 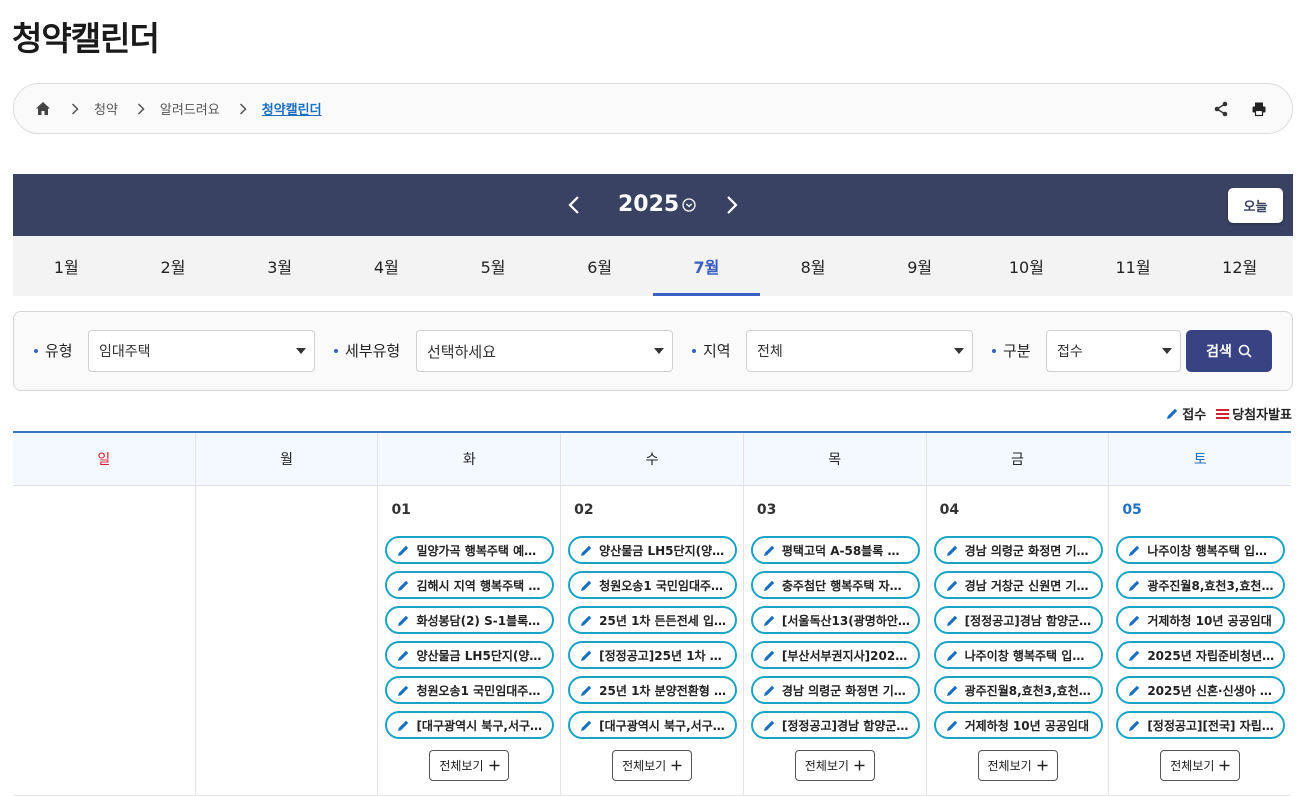 What do you see at coordinates (279, 266) in the screenshot?
I see `tab-month-3: 3월` at bounding box center [279, 266].